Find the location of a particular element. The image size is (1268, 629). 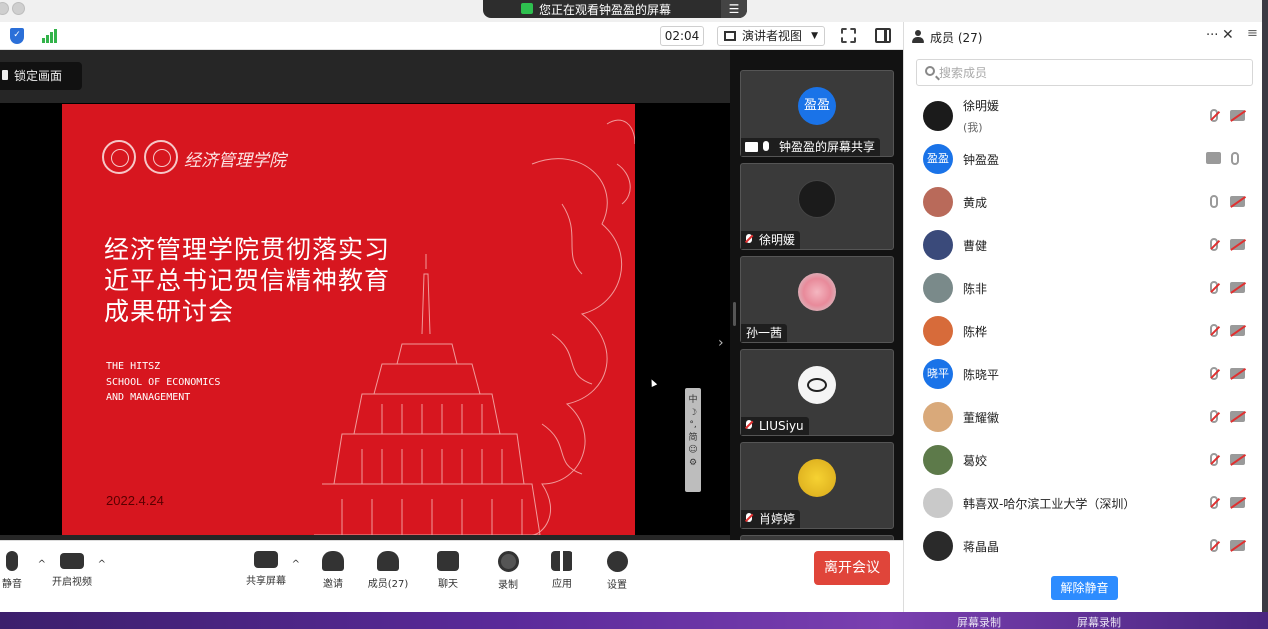

avatar: 晓平 is located at coordinates (938, 374).